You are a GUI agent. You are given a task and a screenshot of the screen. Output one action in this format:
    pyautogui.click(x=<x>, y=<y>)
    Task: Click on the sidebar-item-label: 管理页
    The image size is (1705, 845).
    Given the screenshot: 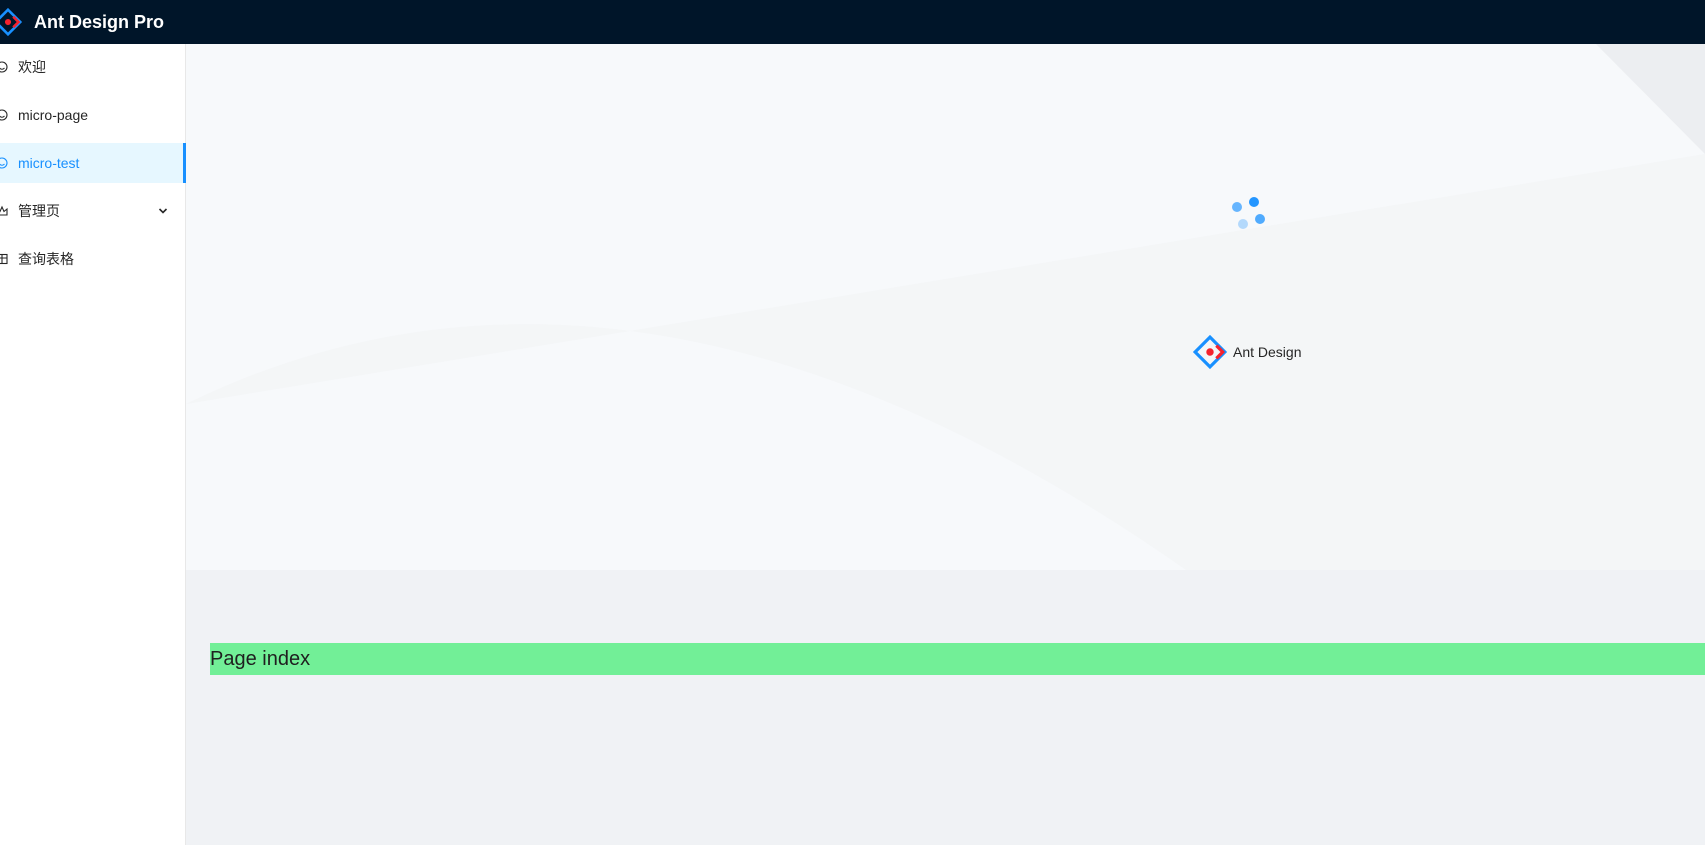 What is the action you would take?
    pyautogui.click(x=39, y=211)
    